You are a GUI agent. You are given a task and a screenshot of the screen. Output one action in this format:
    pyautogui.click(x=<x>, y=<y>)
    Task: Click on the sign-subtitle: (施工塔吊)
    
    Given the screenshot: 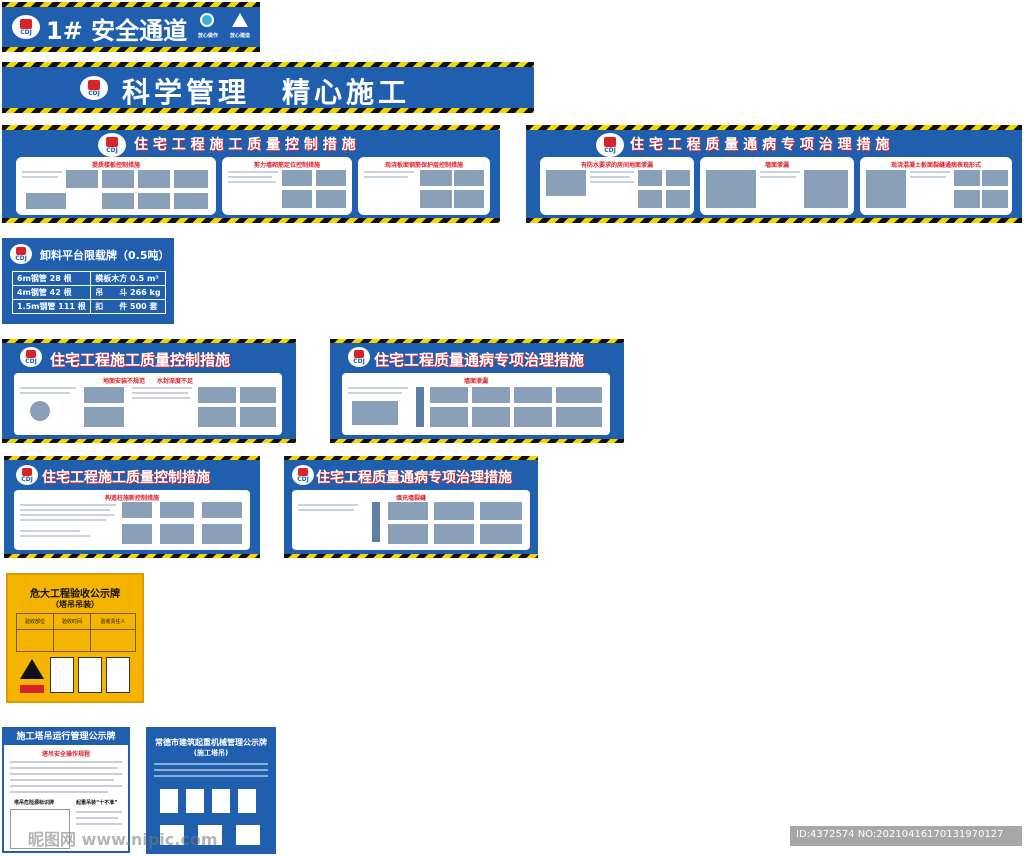 What is the action you would take?
    pyautogui.click(x=211, y=753)
    